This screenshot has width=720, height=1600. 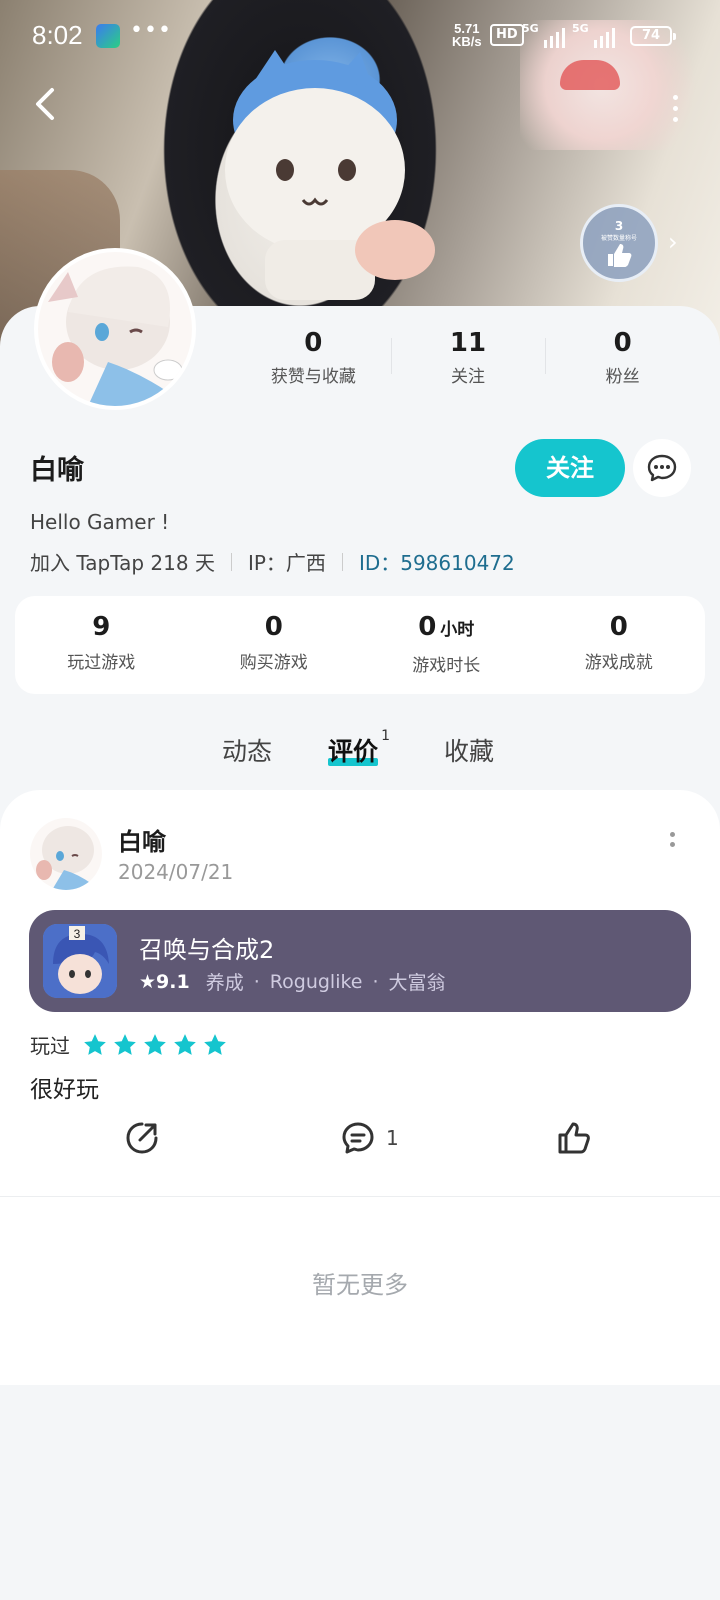 What do you see at coordinates (507, 35) in the screenshot?
I see `hd-icon: HD` at bounding box center [507, 35].